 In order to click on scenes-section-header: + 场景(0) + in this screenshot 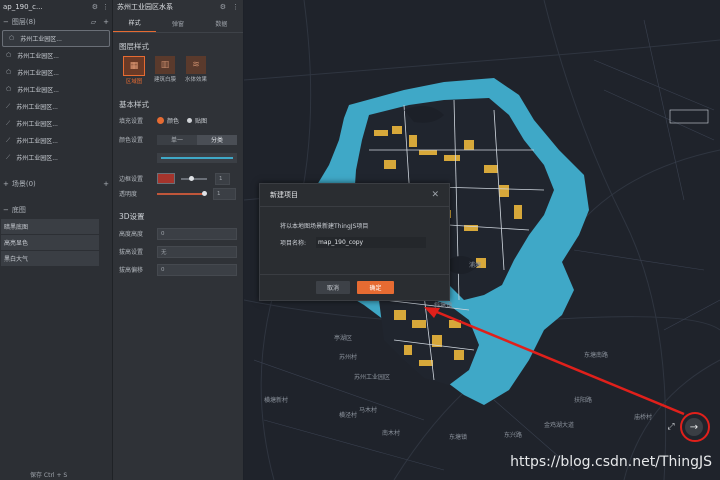, I will do `click(56, 184)`.